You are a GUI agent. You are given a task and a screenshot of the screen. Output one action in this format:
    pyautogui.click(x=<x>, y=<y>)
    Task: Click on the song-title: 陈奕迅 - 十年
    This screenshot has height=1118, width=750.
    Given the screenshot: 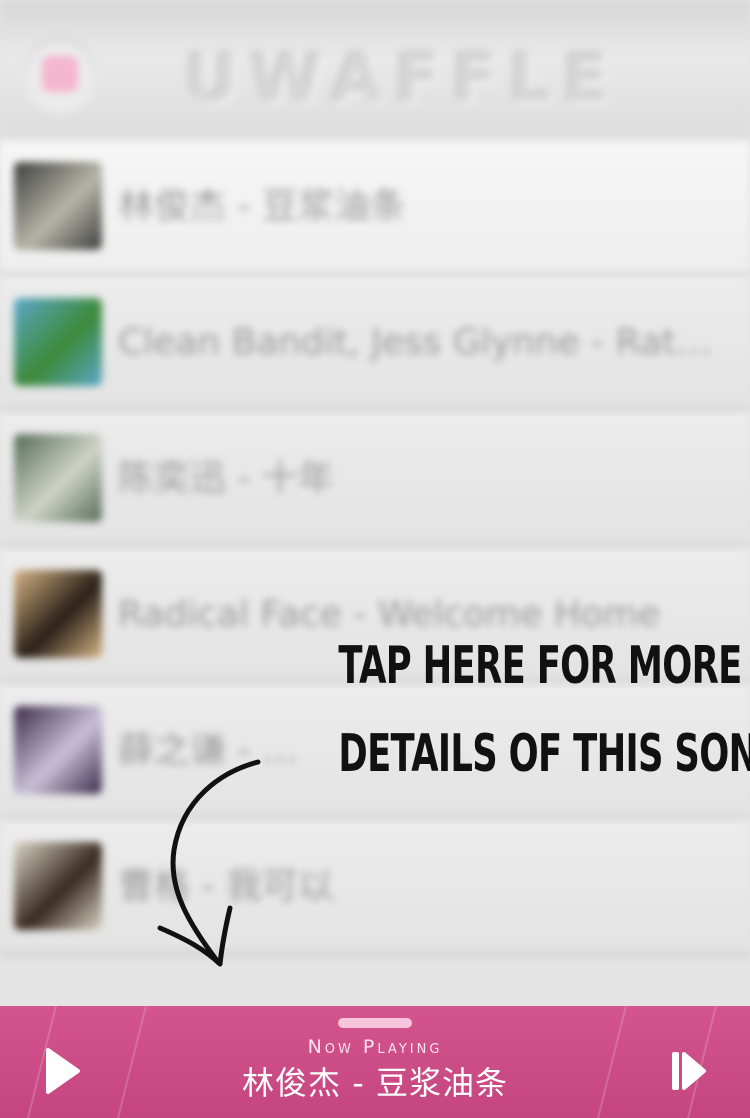 What is the action you would take?
    pyautogui.click(x=226, y=478)
    